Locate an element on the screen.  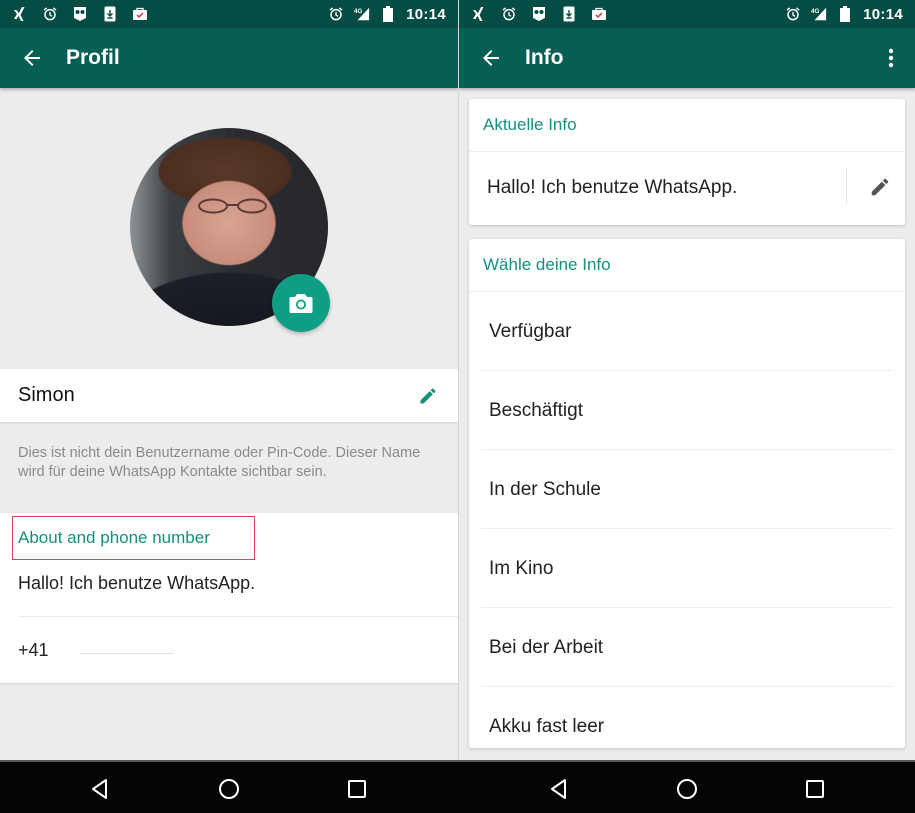
edit-name-button is located at coordinates (428, 396).